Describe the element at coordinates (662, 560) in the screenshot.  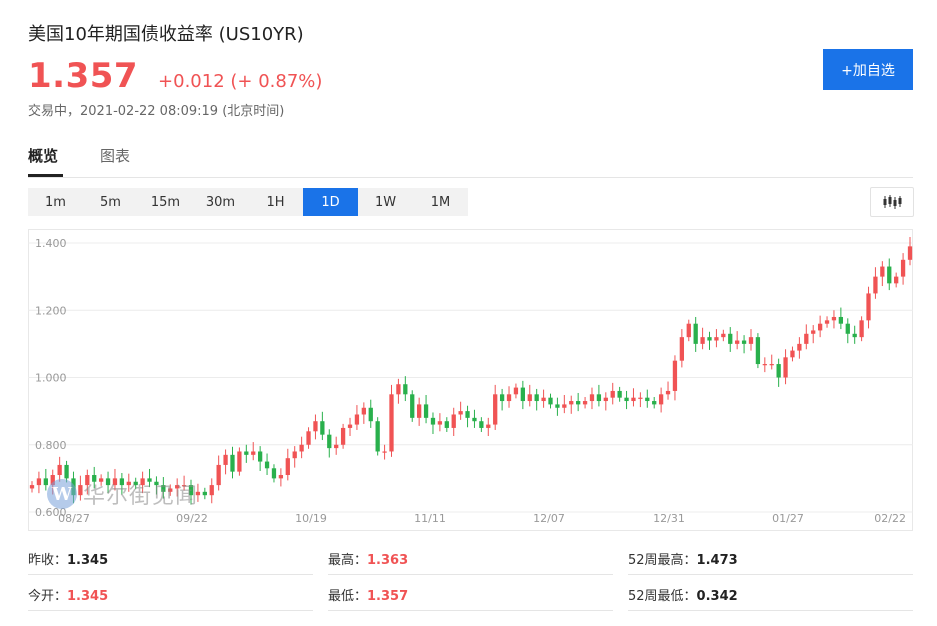
I see `stat-label: 52周最高：` at that location.